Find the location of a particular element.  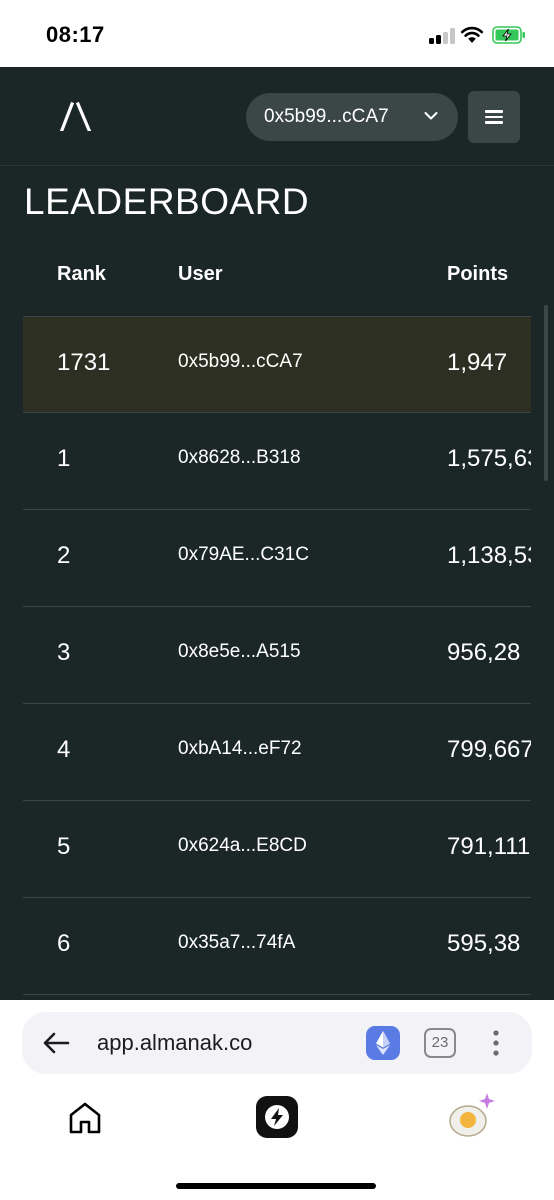

table-row: 5 0x624a...E8CD 791,111 is located at coordinates (277, 849).